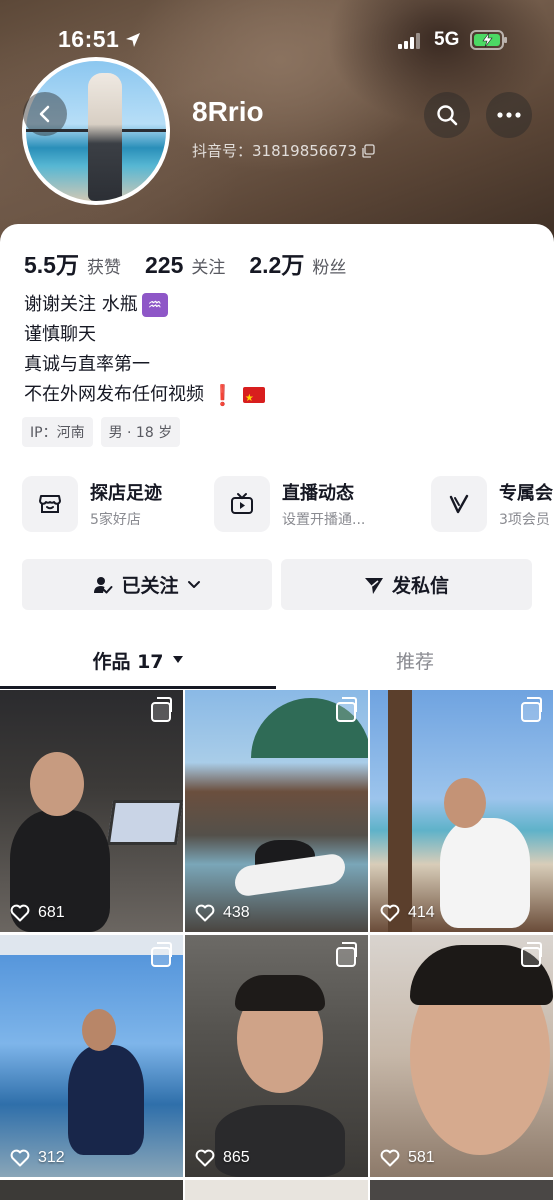  Describe the element at coordinates (114, 394) in the screenshot. I see `bio-line-text: 不在外网发布任何视频` at that location.